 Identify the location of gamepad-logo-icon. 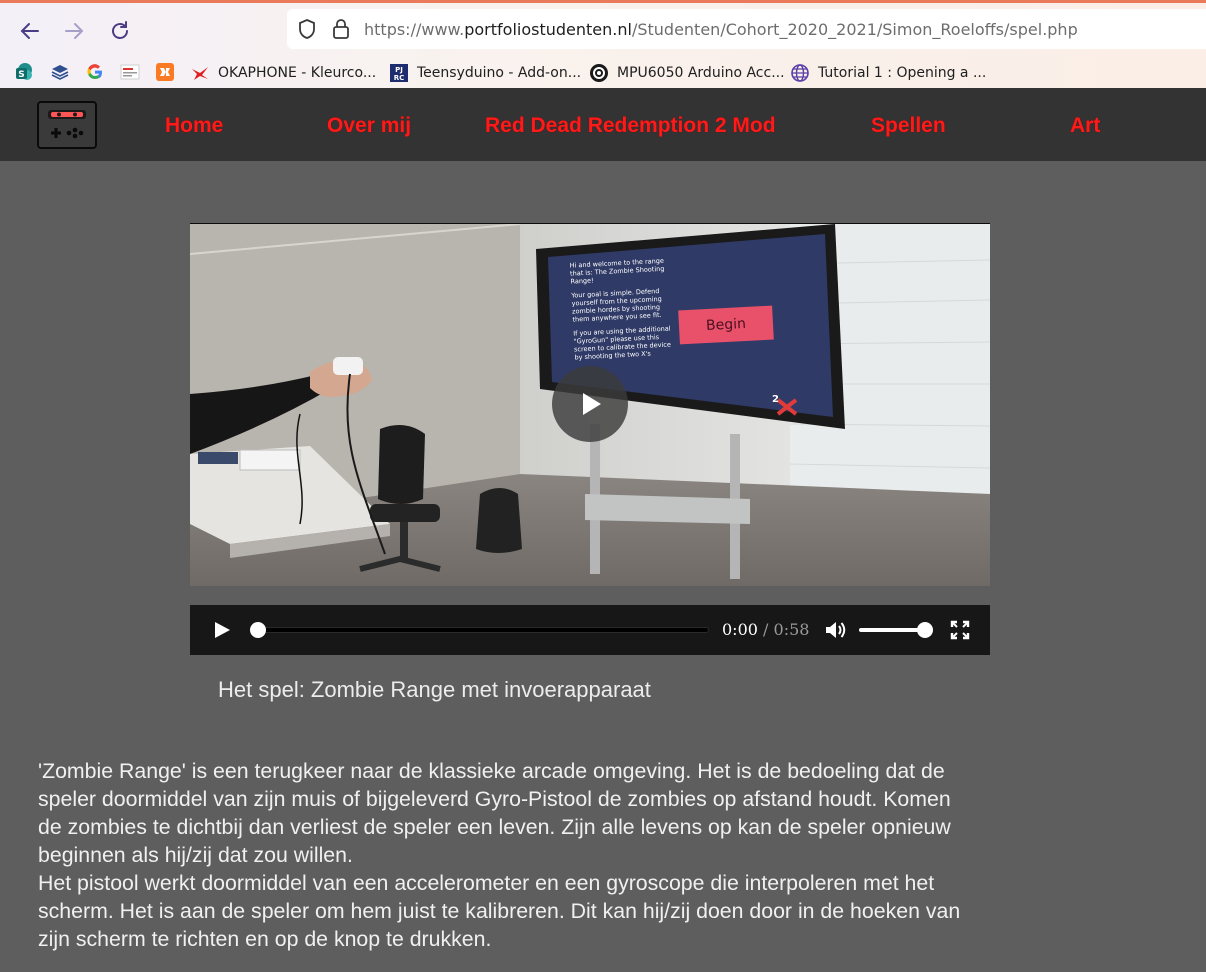
(67, 125).